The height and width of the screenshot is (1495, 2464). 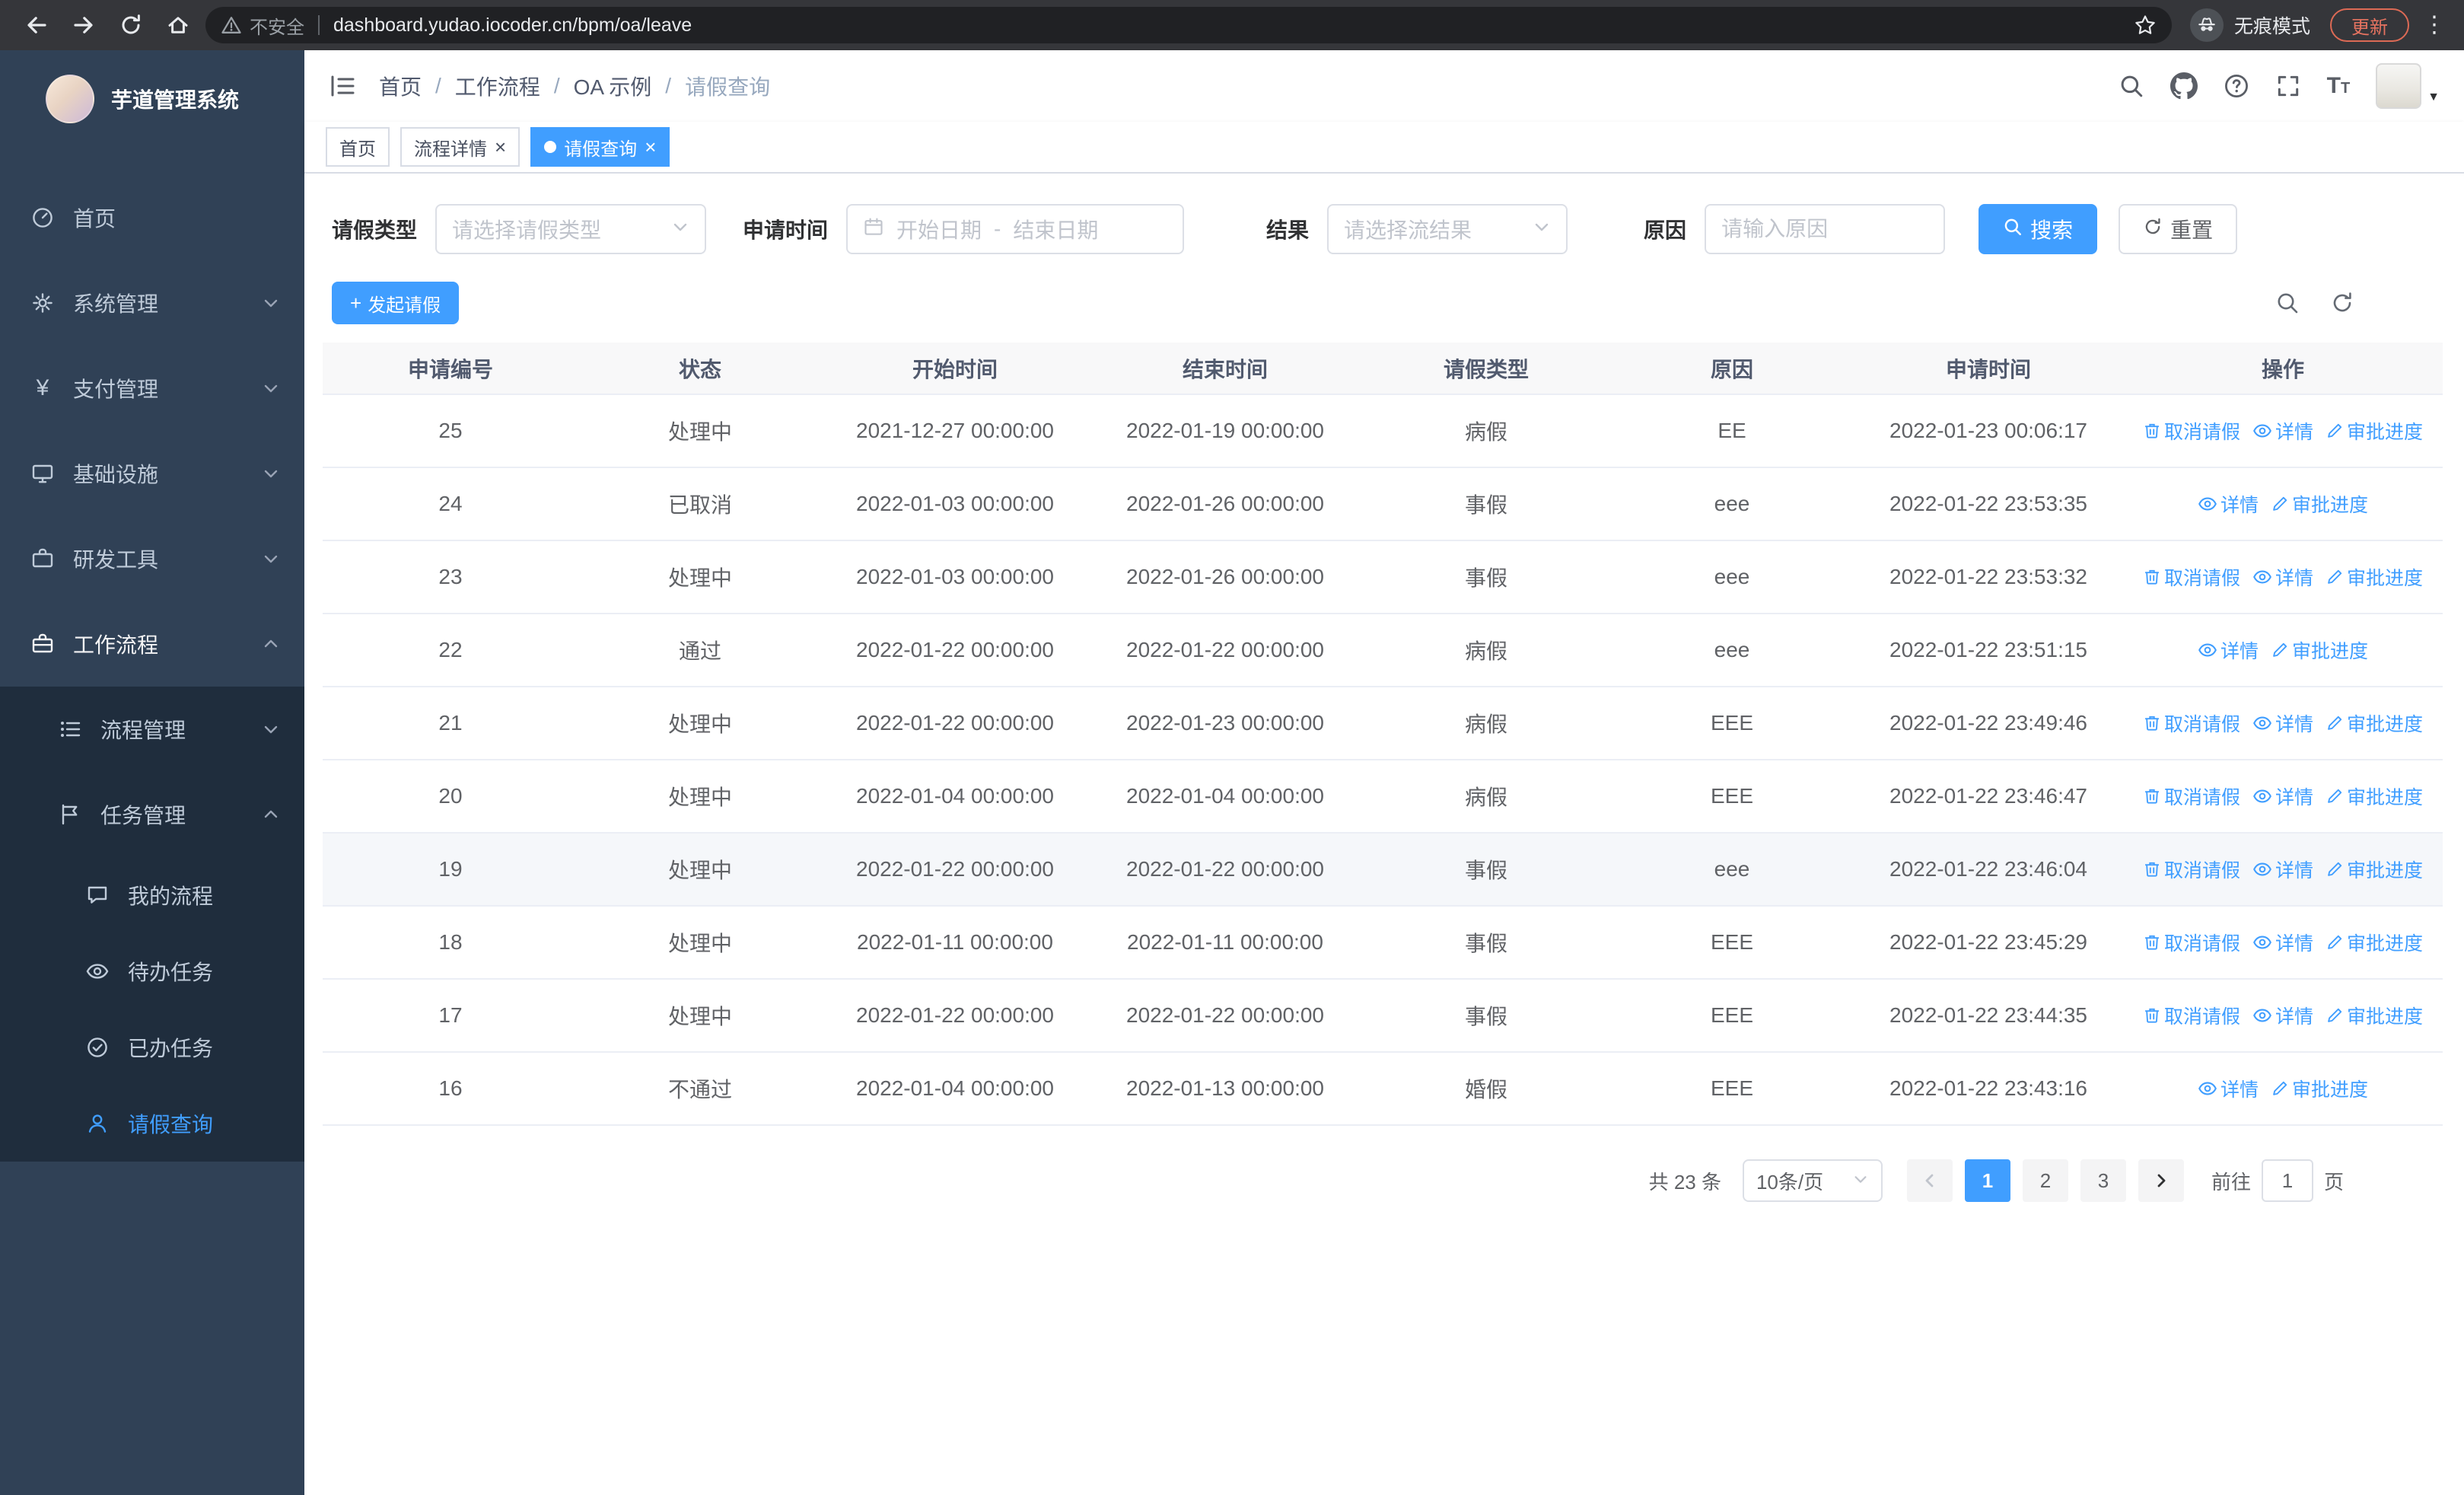 I want to click on browser-forward-icon, so click(x=84, y=25).